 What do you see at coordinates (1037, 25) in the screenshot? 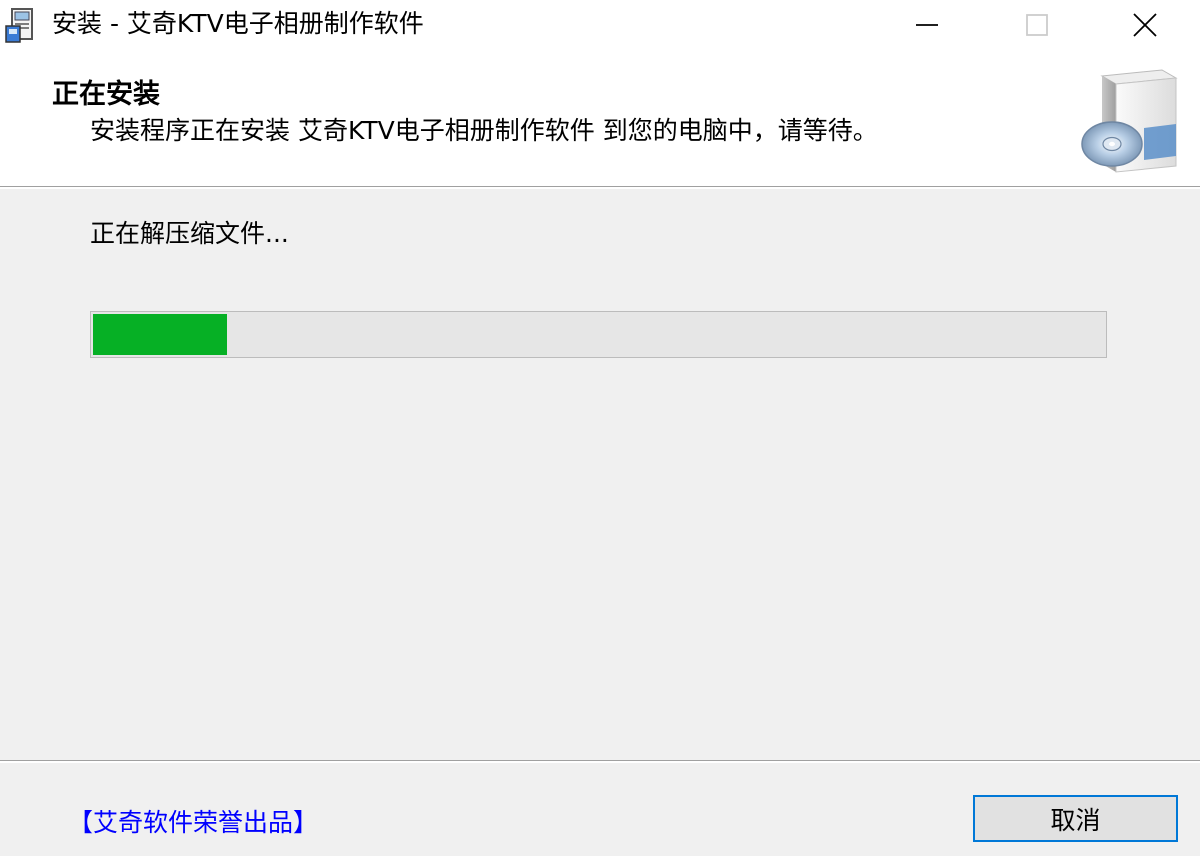
I see `maximize-button` at bounding box center [1037, 25].